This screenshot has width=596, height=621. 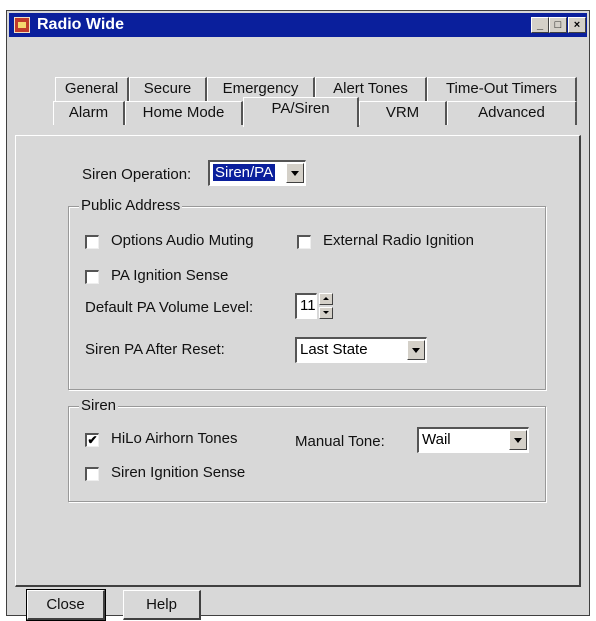 I want to click on siren-pa-after-reset-label: Siren PA After Reset:, so click(x=155, y=349).